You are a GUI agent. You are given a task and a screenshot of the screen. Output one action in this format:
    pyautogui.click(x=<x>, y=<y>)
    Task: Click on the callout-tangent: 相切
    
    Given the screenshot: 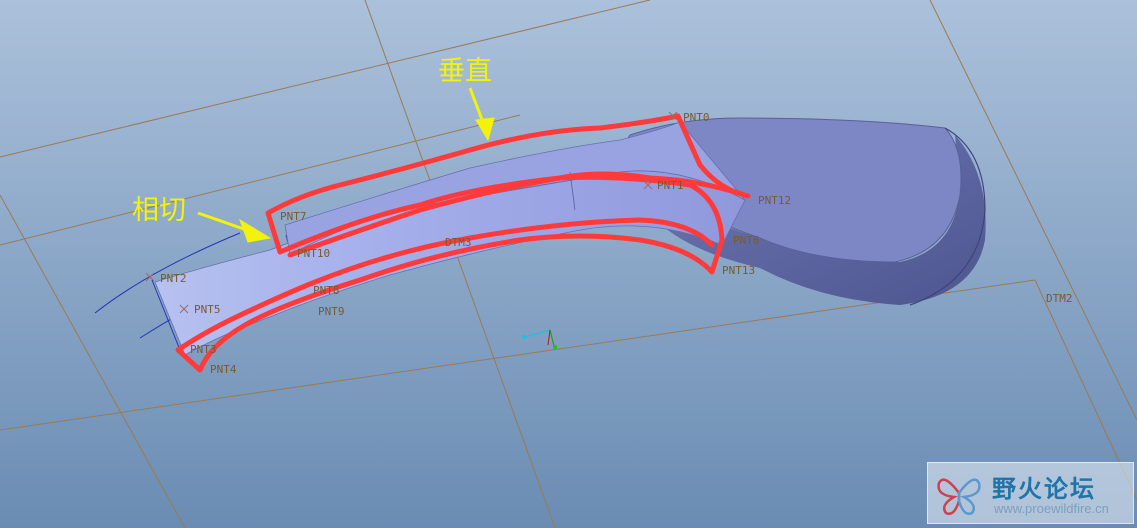 What is the action you would take?
    pyautogui.click(x=159, y=210)
    